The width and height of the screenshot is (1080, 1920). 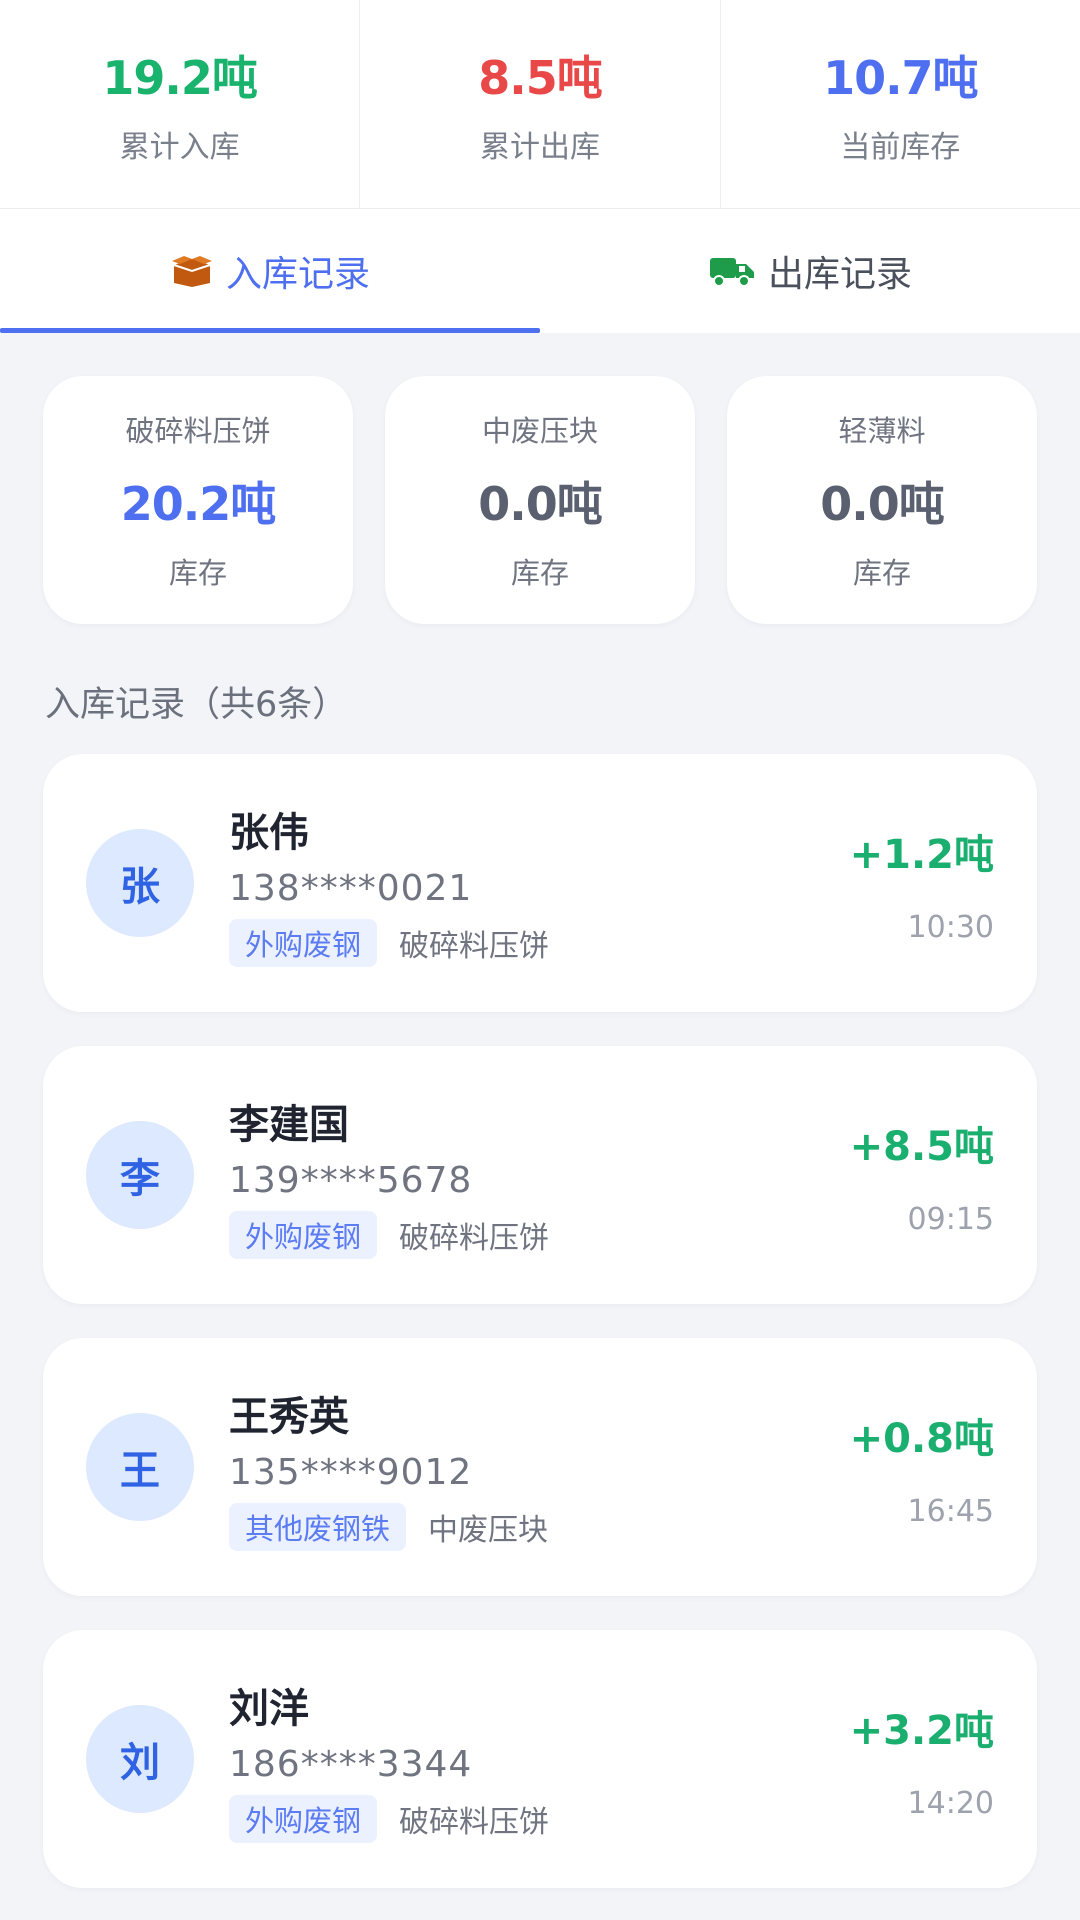 I want to click on material-name: 中废压块, so click(x=539, y=431).